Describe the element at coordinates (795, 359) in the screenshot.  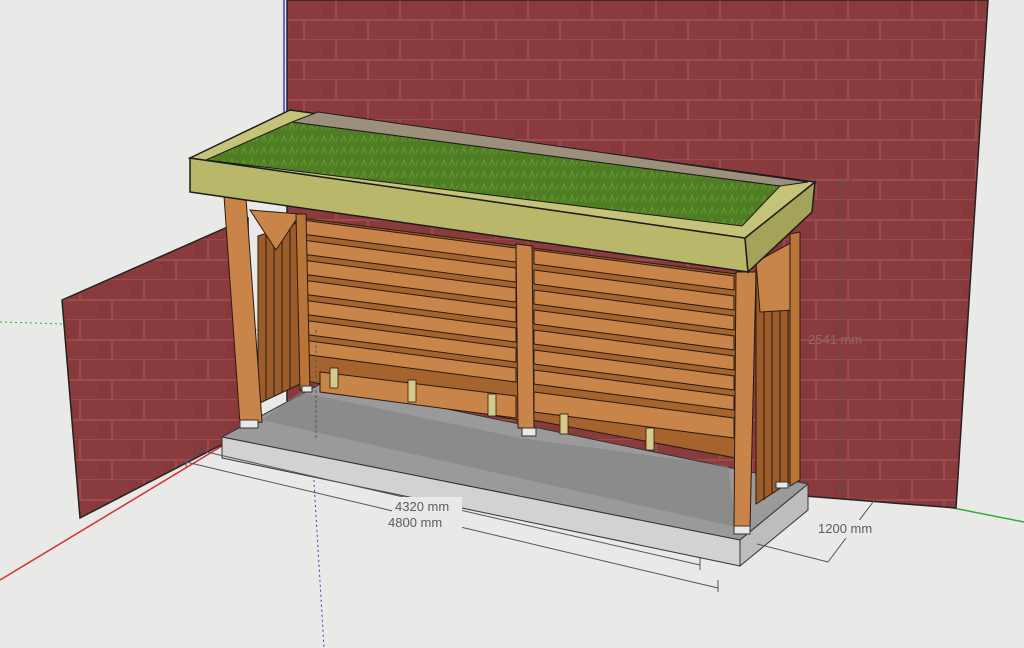
I see `post-back-right` at that location.